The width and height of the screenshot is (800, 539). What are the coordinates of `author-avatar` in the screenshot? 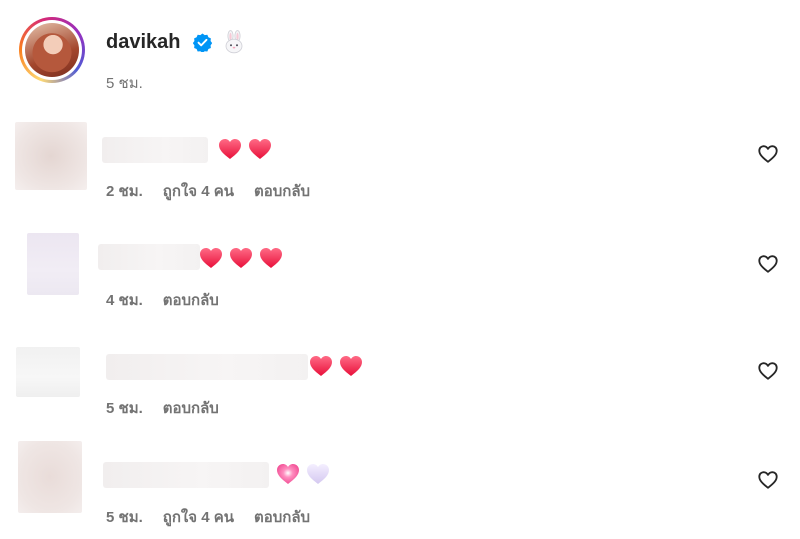 It's located at (52, 50).